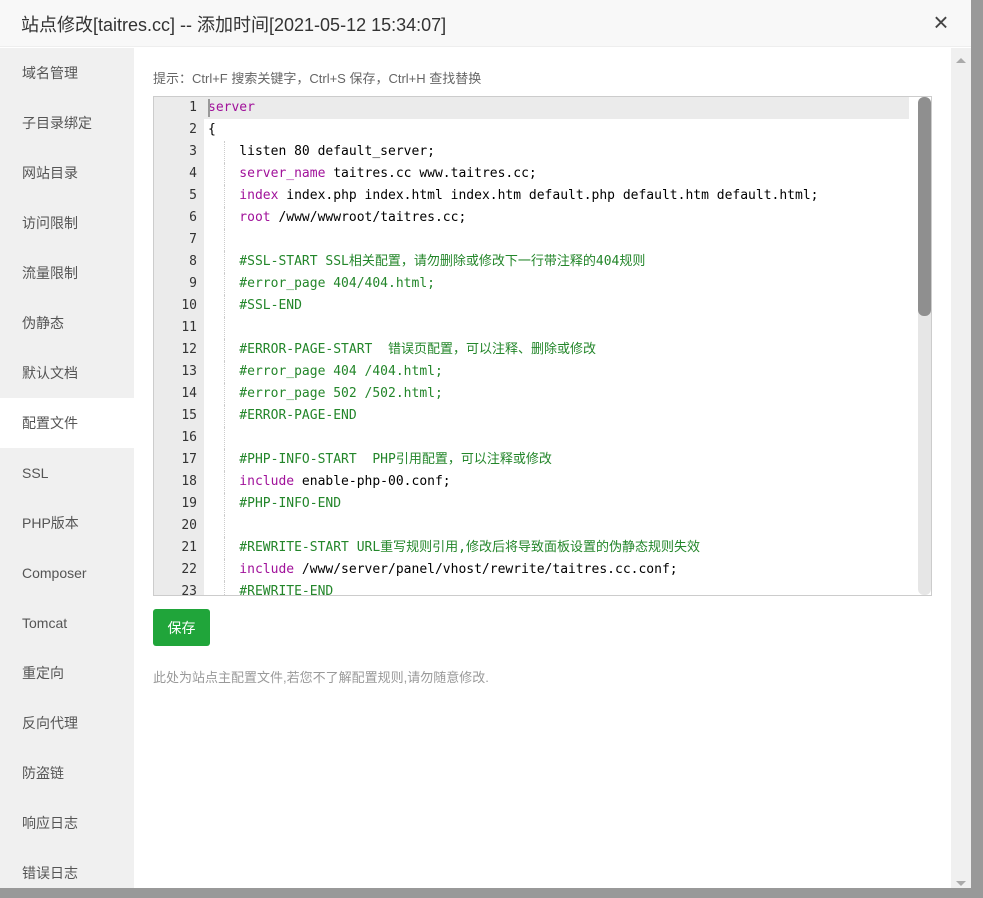  Describe the element at coordinates (189, 503) in the screenshot. I see `line-number: 19` at that location.